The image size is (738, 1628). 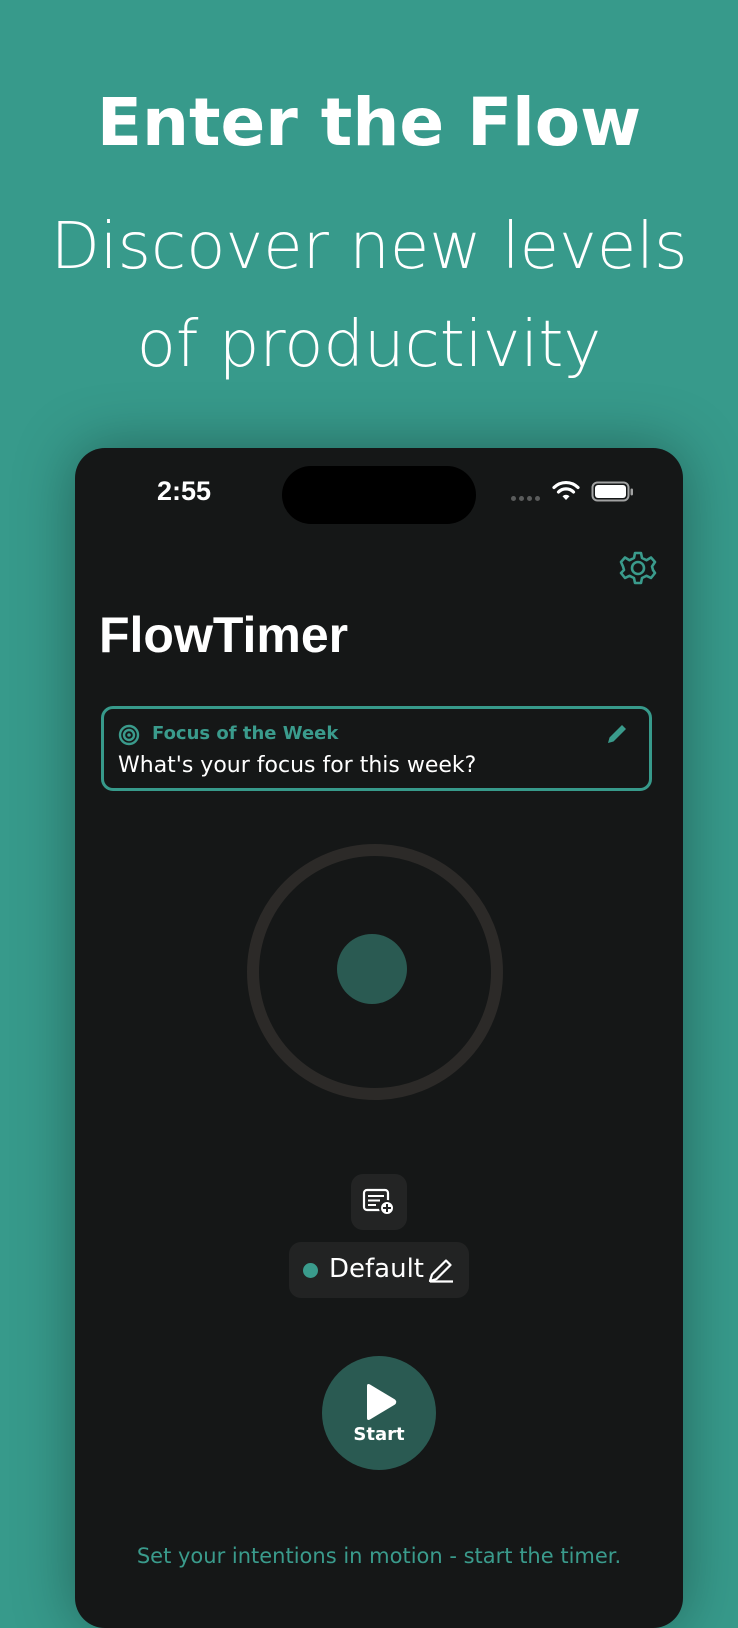 What do you see at coordinates (441, 1270) in the screenshot?
I see `edit-icon` at bounding box center [441, 1270].